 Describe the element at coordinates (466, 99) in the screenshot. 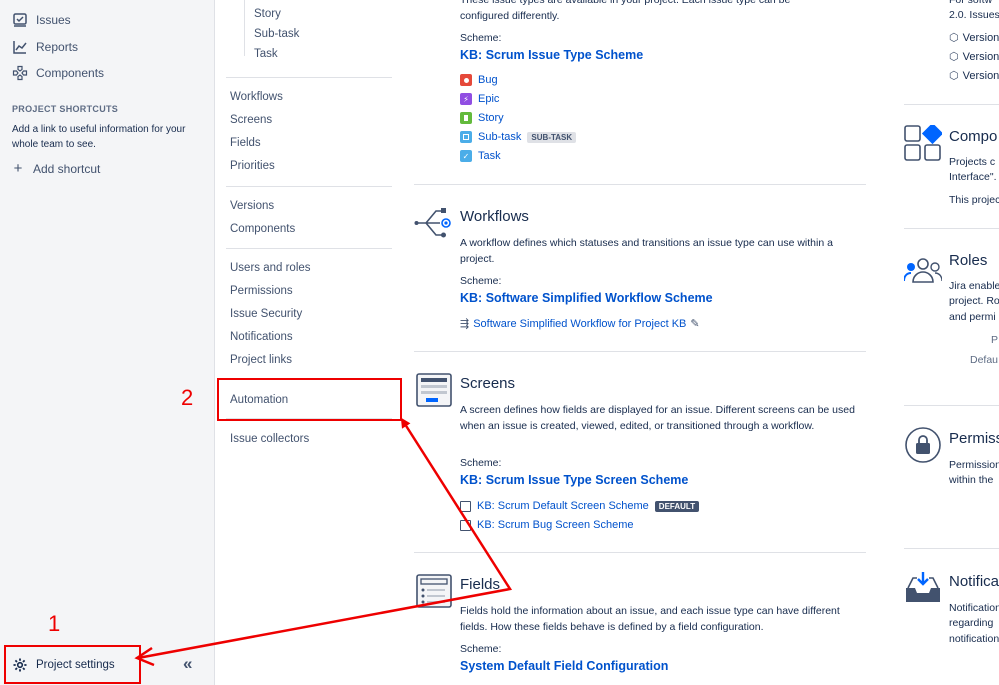

I see `epic-icon: ⚡` at that location.